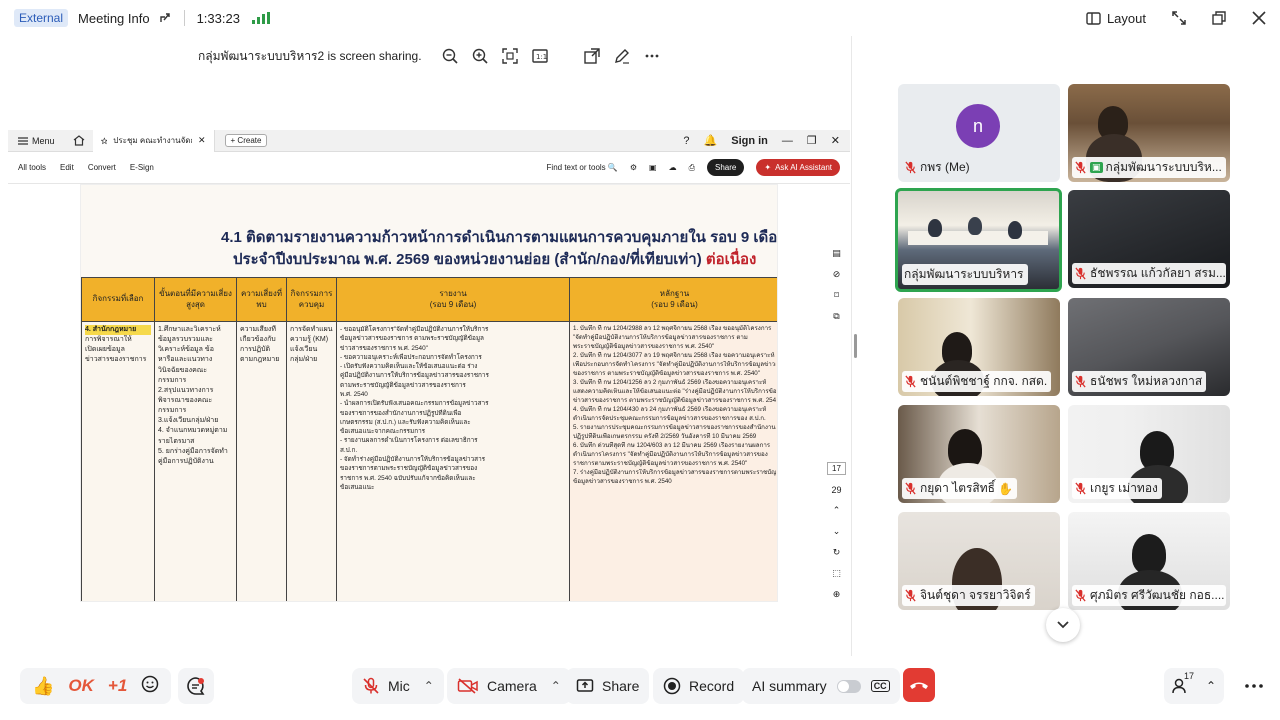 The height and width of the screenshot is (720, 1280). I want to click on close-window-icon, so click(1259, 18).